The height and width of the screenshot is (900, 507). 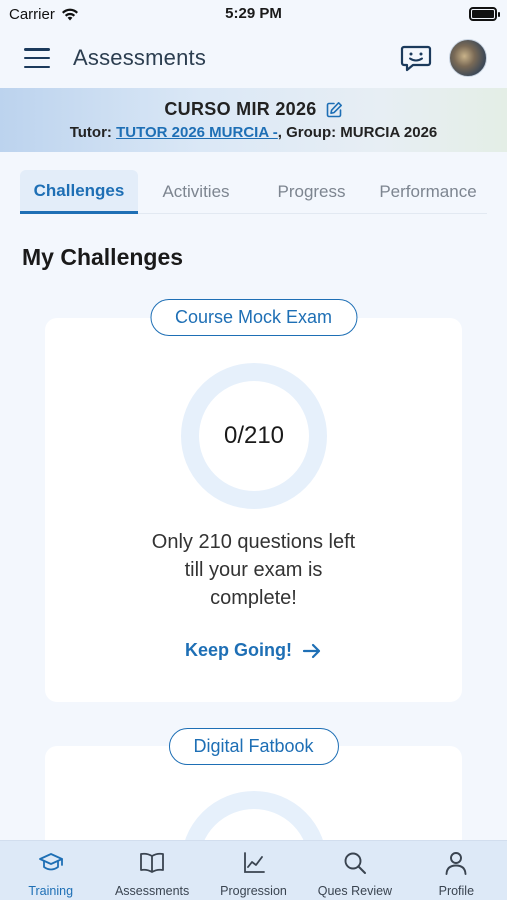 I want to click on menu-icon, so click(x=37, y=58).